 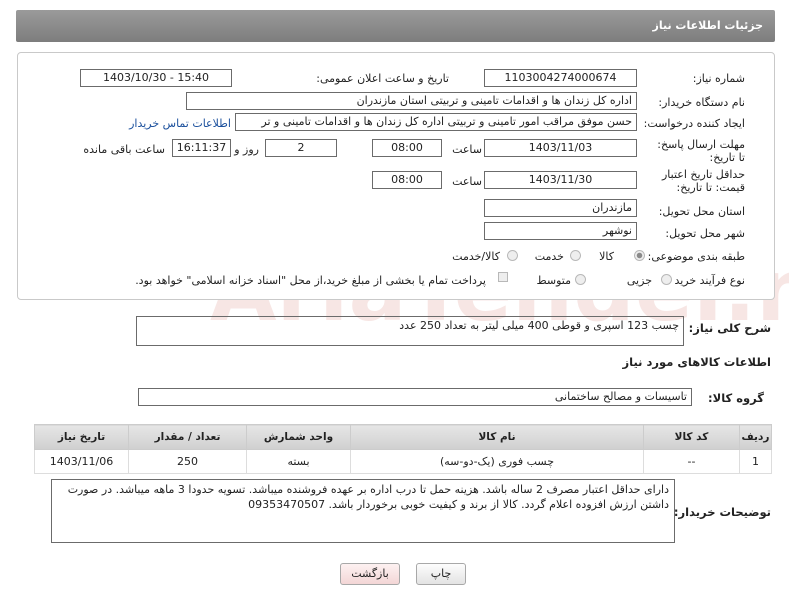 I want to click on announce-datetime-label: تاریخ و ساعت اعلان عمومی:, so click(x=382, y=78).